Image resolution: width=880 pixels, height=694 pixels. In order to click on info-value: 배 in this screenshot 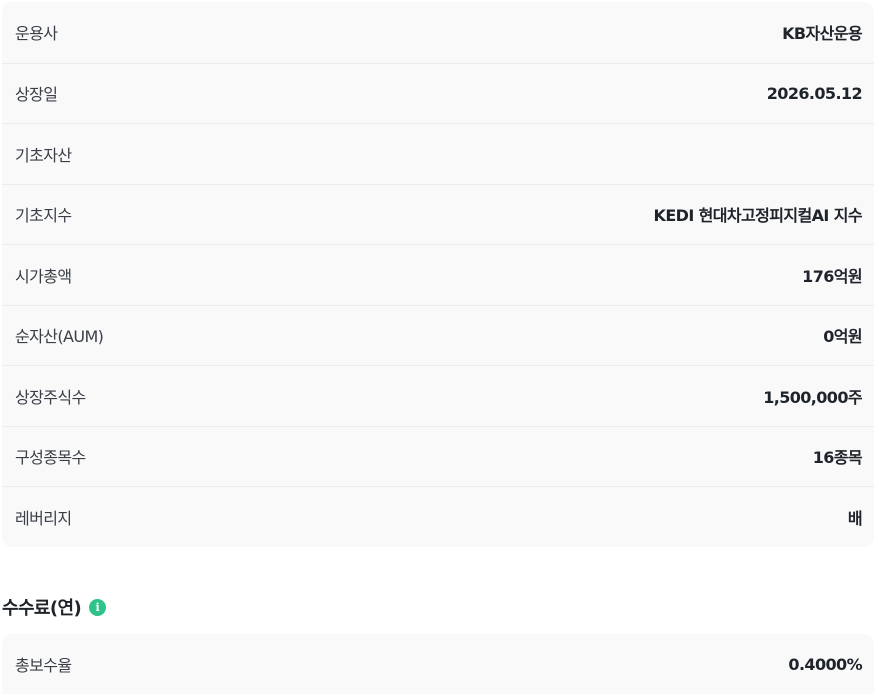, I will do `click(855, 518)`.